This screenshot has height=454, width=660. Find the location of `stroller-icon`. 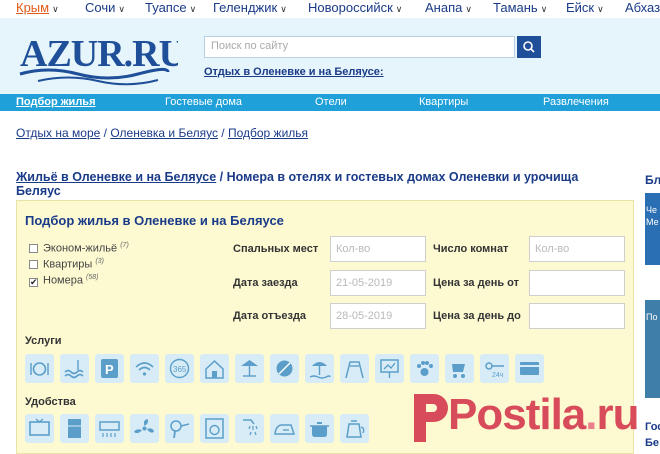

stroller-icon is located at coordinates (459, 368).